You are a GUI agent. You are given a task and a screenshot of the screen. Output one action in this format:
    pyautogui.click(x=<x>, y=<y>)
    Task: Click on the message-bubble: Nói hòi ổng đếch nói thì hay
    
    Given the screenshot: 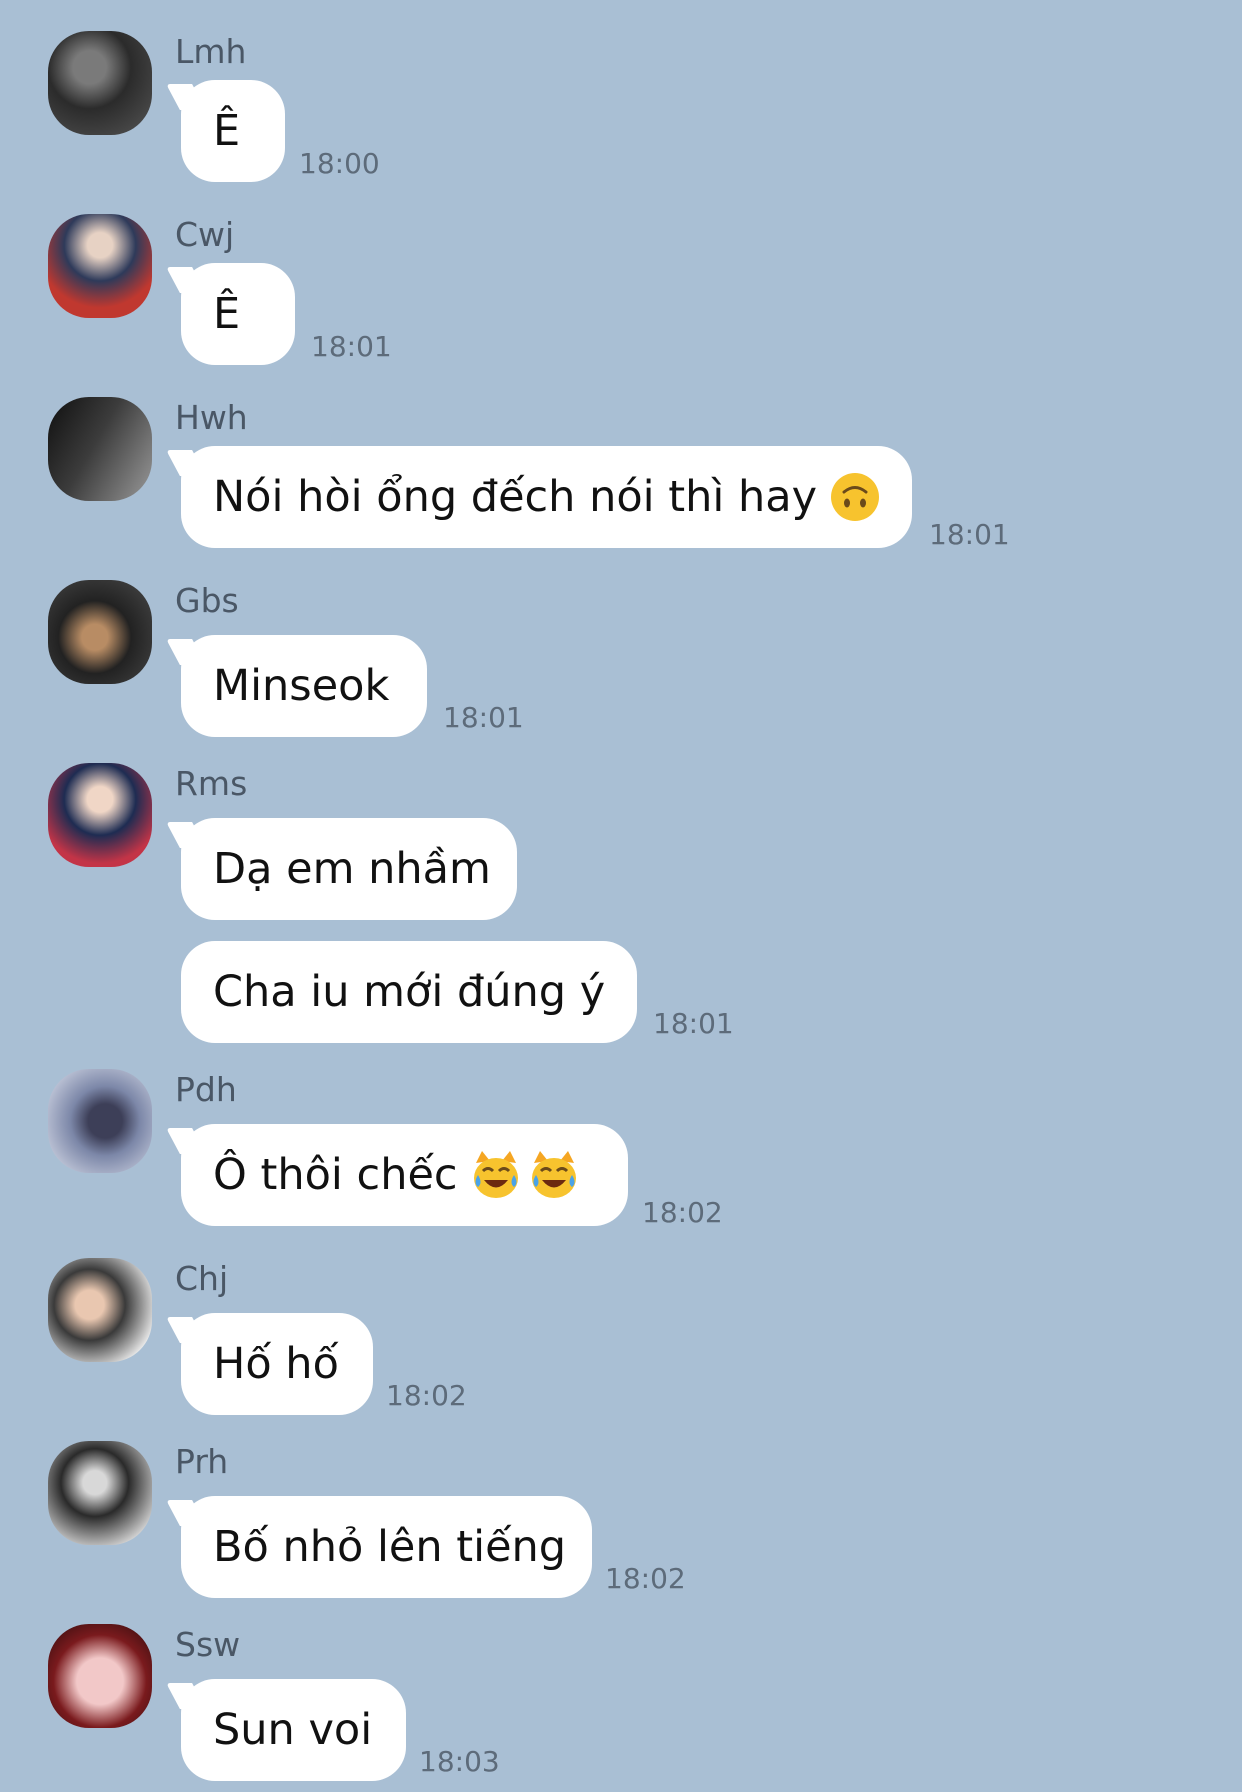 What is the action you would take?
    pyautogui.click(x=546, y=497)
    